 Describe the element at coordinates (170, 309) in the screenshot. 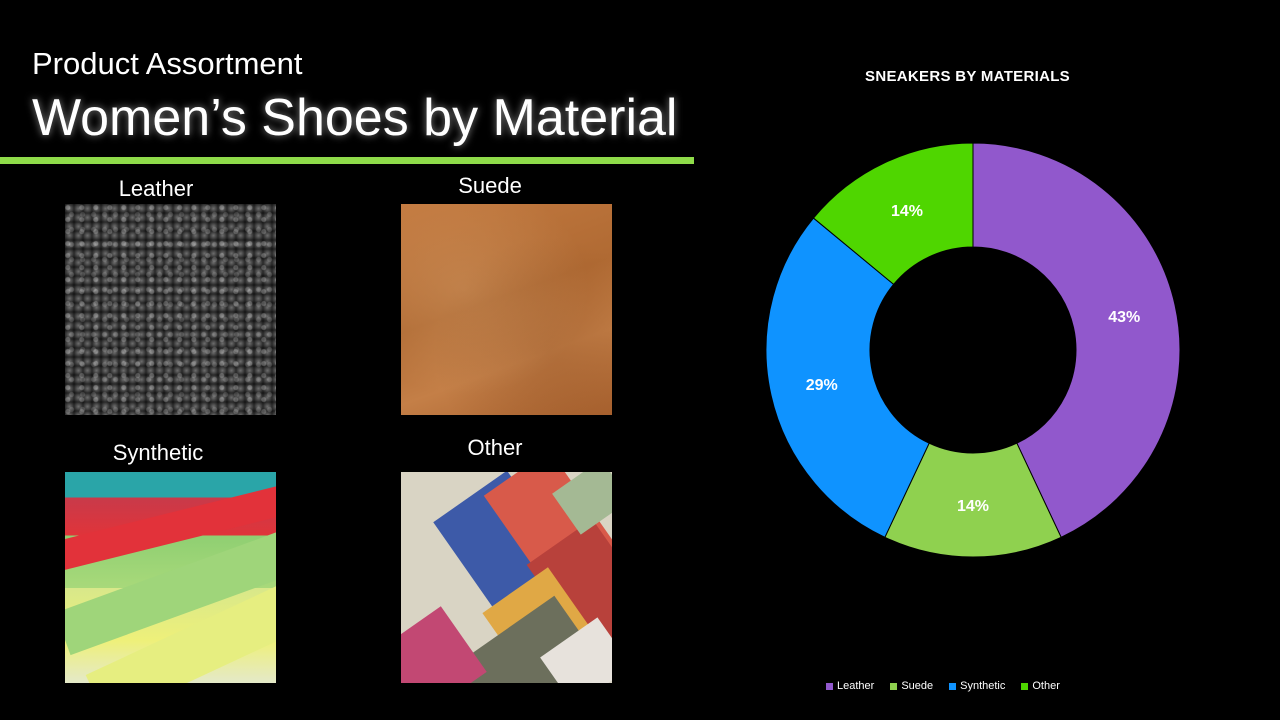

I see `leather-texture-image` at that location.